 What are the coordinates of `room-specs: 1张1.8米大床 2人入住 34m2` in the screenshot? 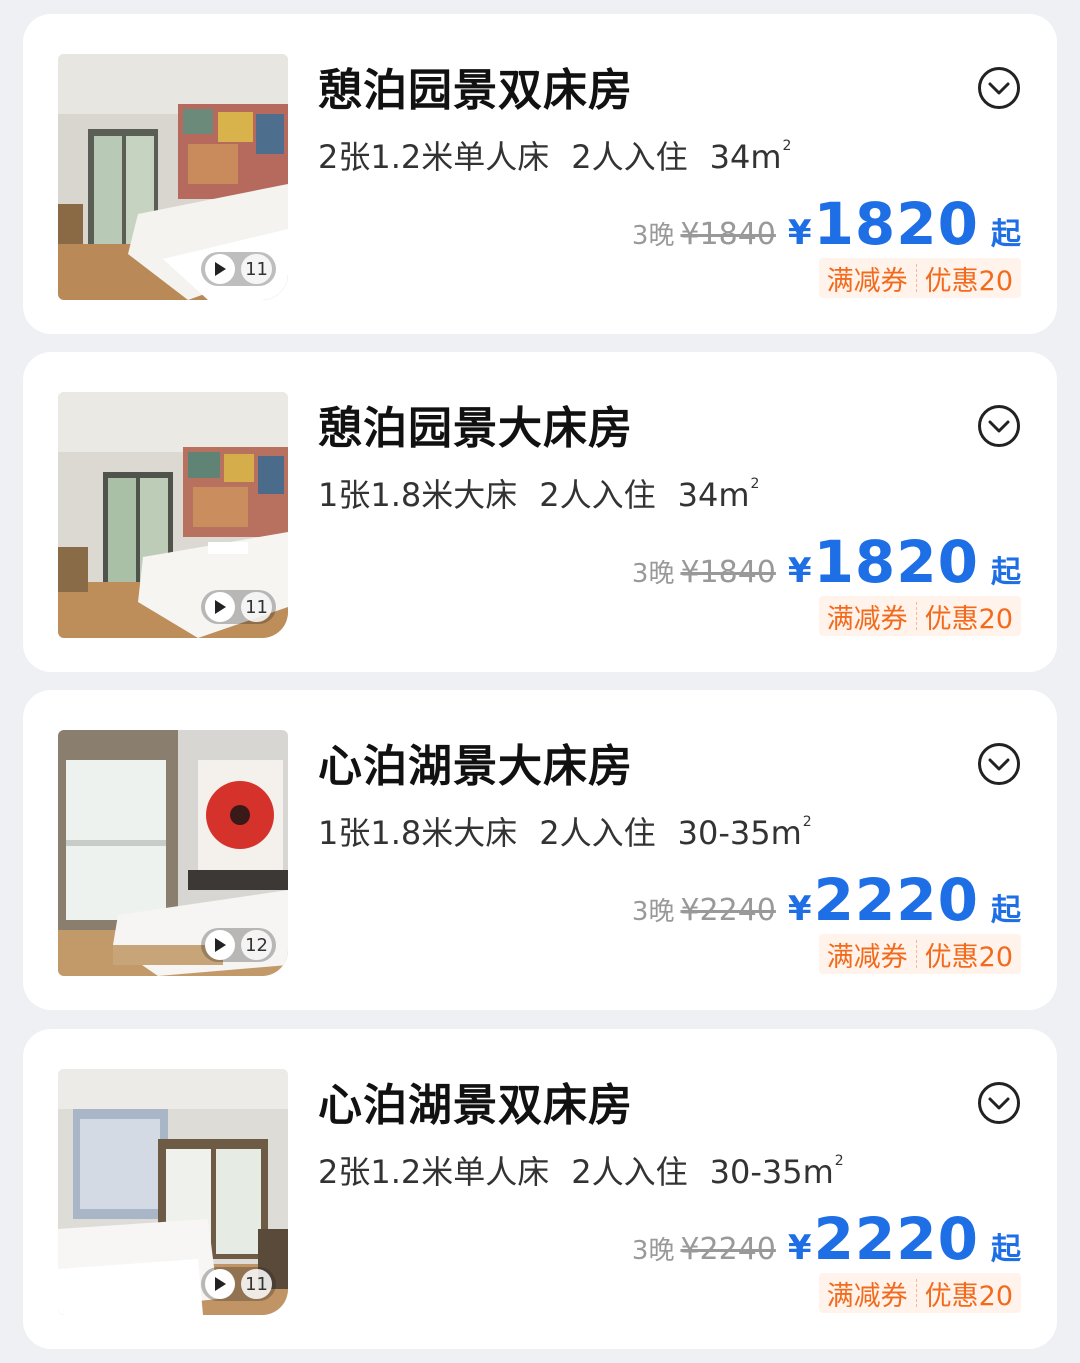 It's located at (538, 493).